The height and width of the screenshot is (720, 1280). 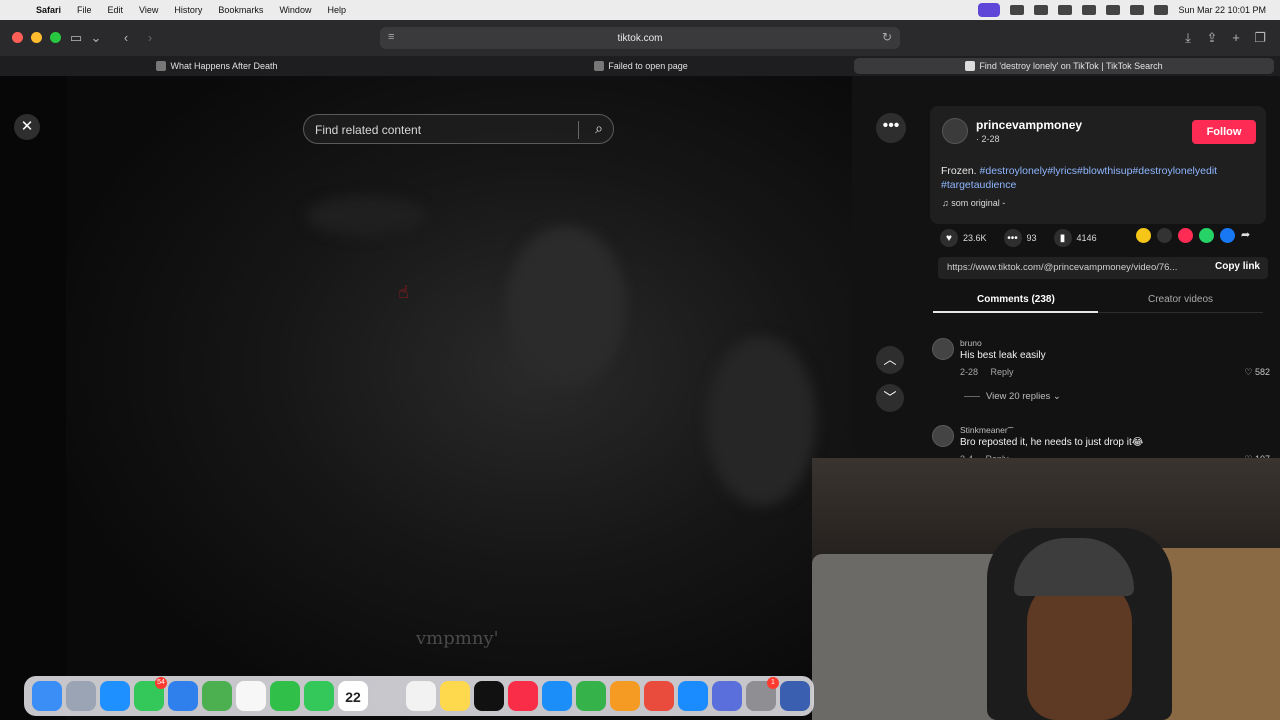 I want to click on messages-icon: 54, so click(x=150, y=694).